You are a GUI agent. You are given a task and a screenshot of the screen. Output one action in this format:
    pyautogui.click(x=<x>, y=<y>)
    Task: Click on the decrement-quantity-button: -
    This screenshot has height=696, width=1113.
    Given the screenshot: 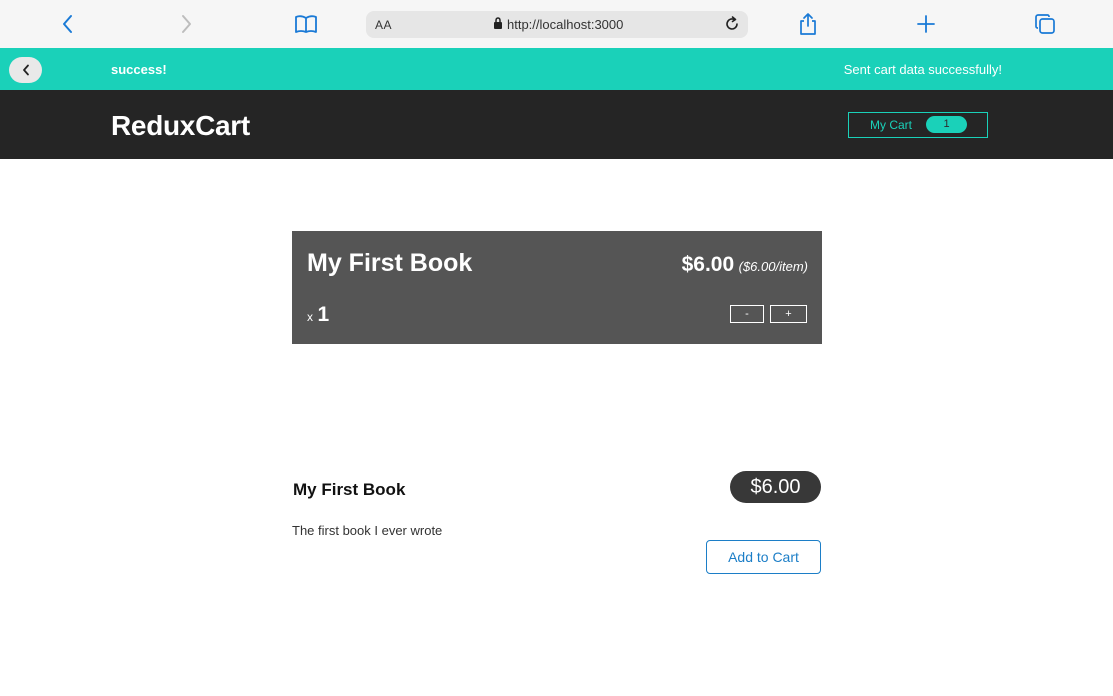 What is the action you would take?
    pyautogui.click(x=747, y=314)
    